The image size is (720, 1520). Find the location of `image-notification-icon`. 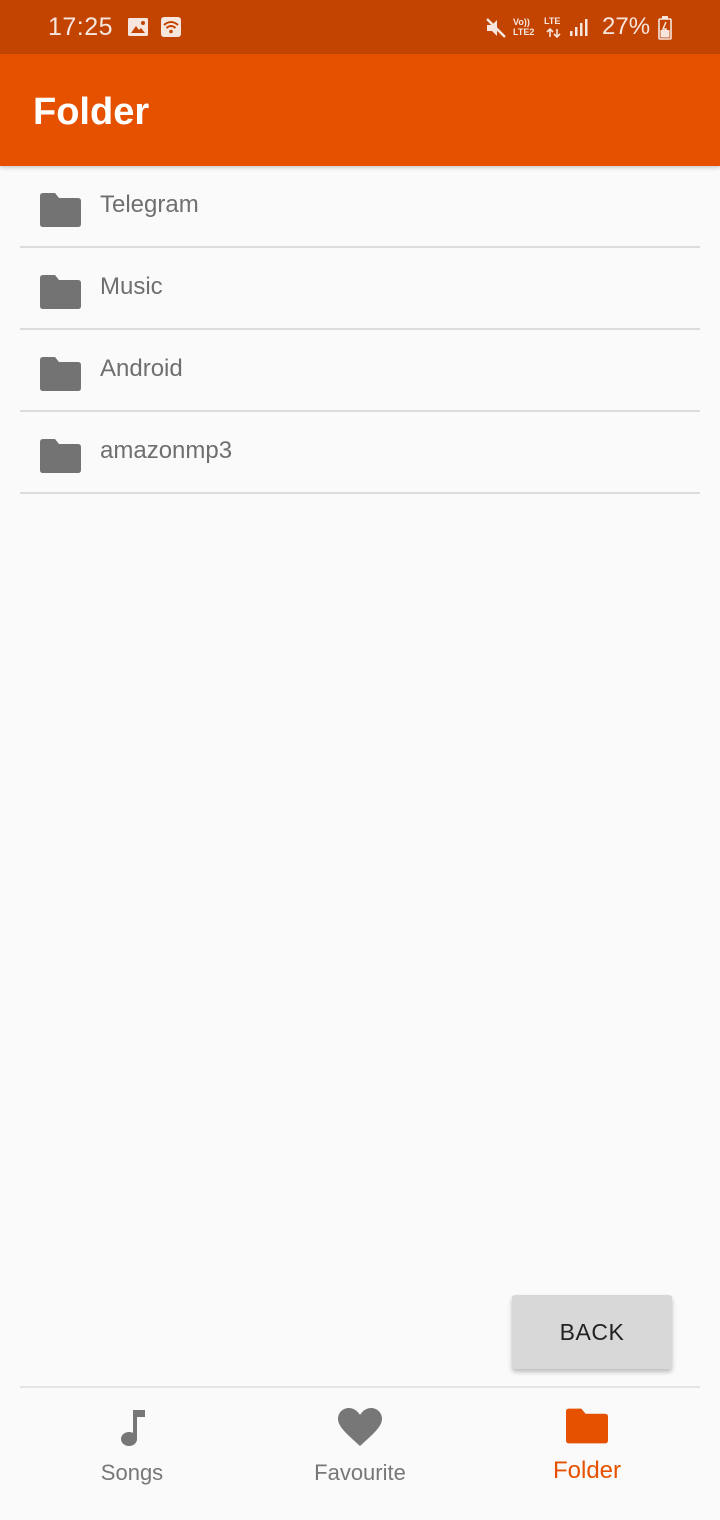

image-notification-icon is located at coordinates (138, 27).